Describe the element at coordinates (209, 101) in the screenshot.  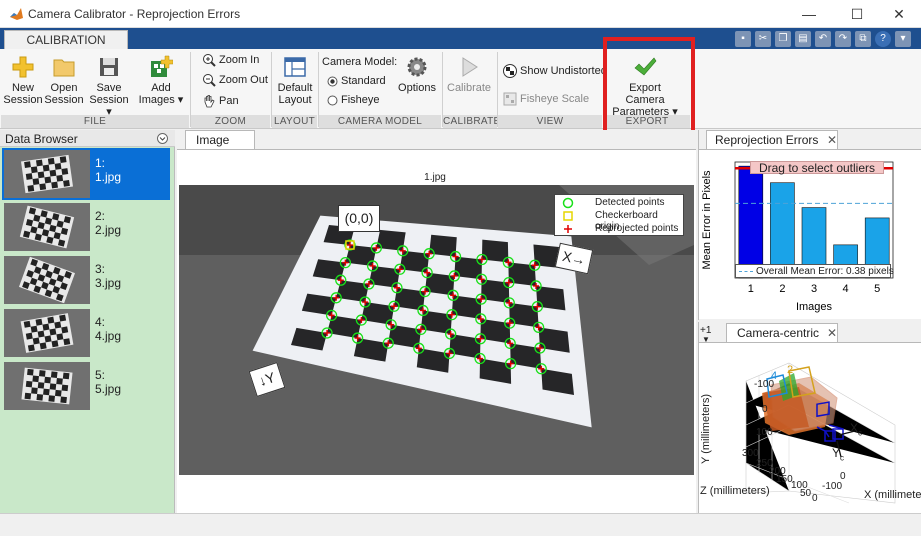
I see `hand-icon` at that location.